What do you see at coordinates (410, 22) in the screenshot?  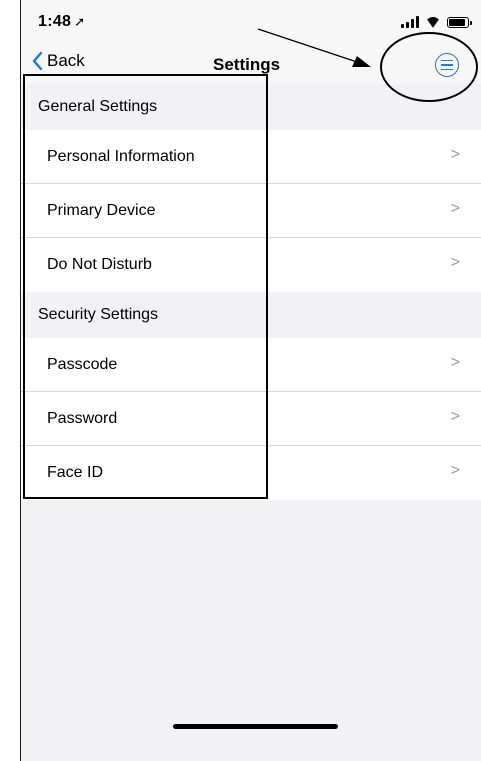 I see `signal-icon` at bounding box center [410, 22].